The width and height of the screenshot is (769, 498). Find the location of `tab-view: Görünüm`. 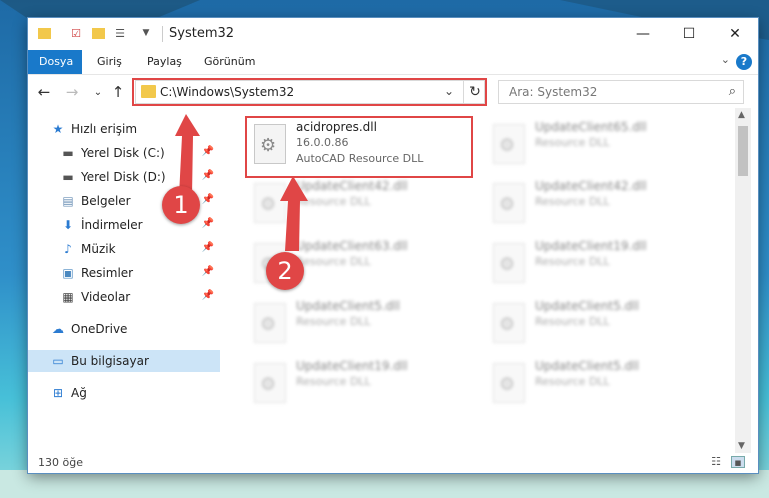

tab-view: Görünüm is located at coordinates (229, 62).